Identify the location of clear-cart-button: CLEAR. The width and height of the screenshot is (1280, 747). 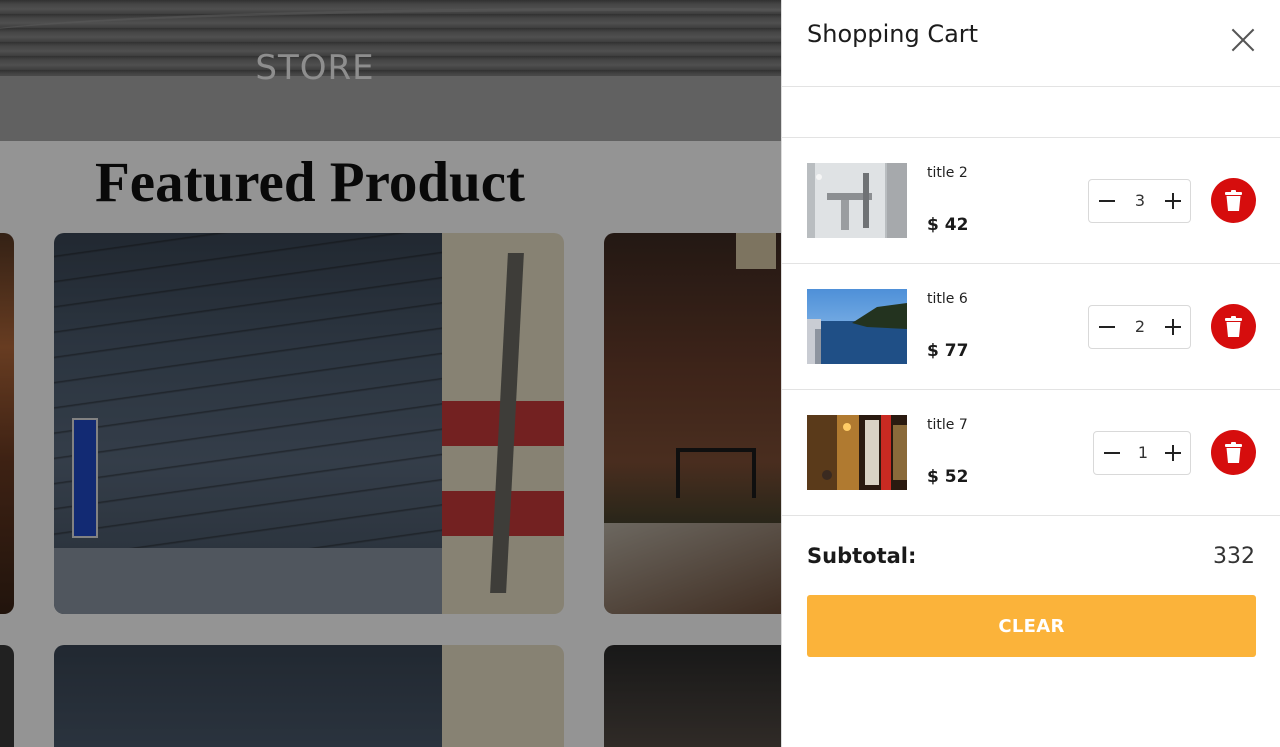
(1031, 626).